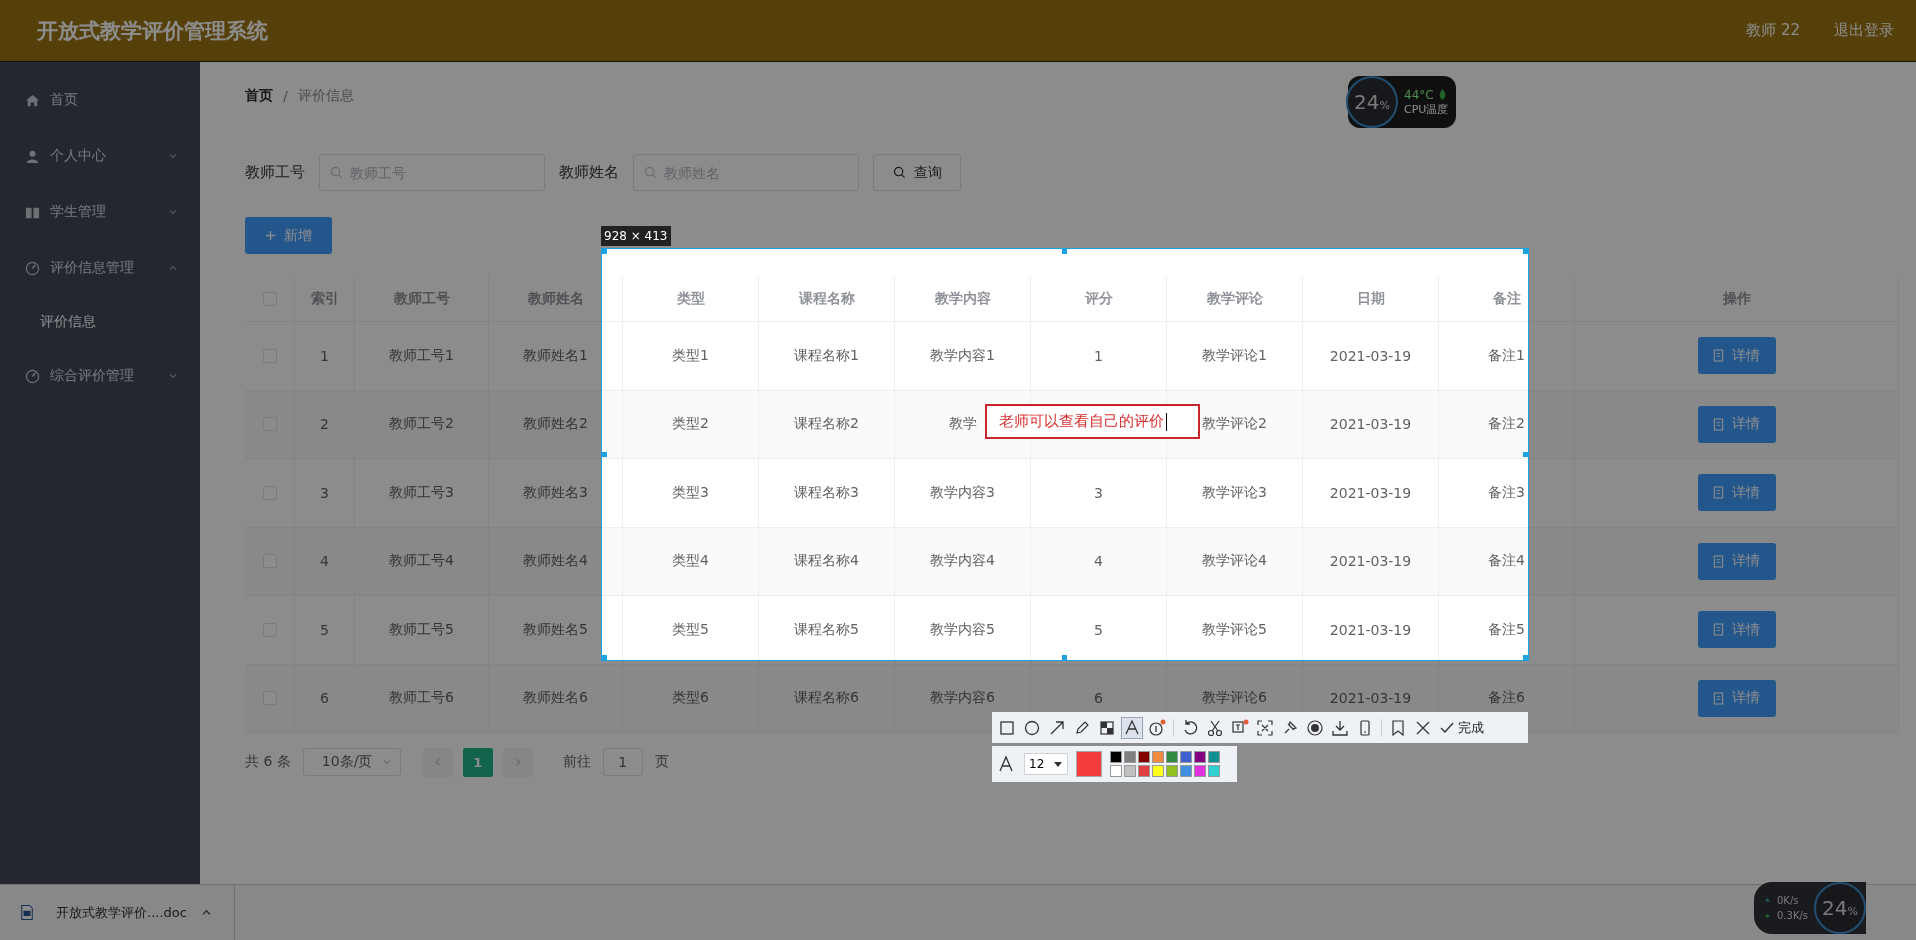 This screenshot has height=940, width=1916. I want to click on table-cell: 教师工号5, so click(421, 629).